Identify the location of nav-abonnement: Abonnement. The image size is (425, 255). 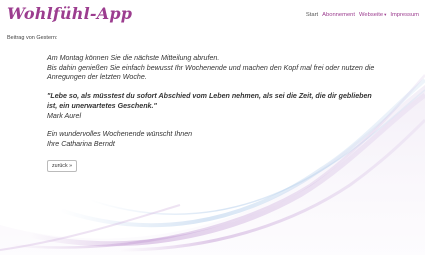
(338, 15).